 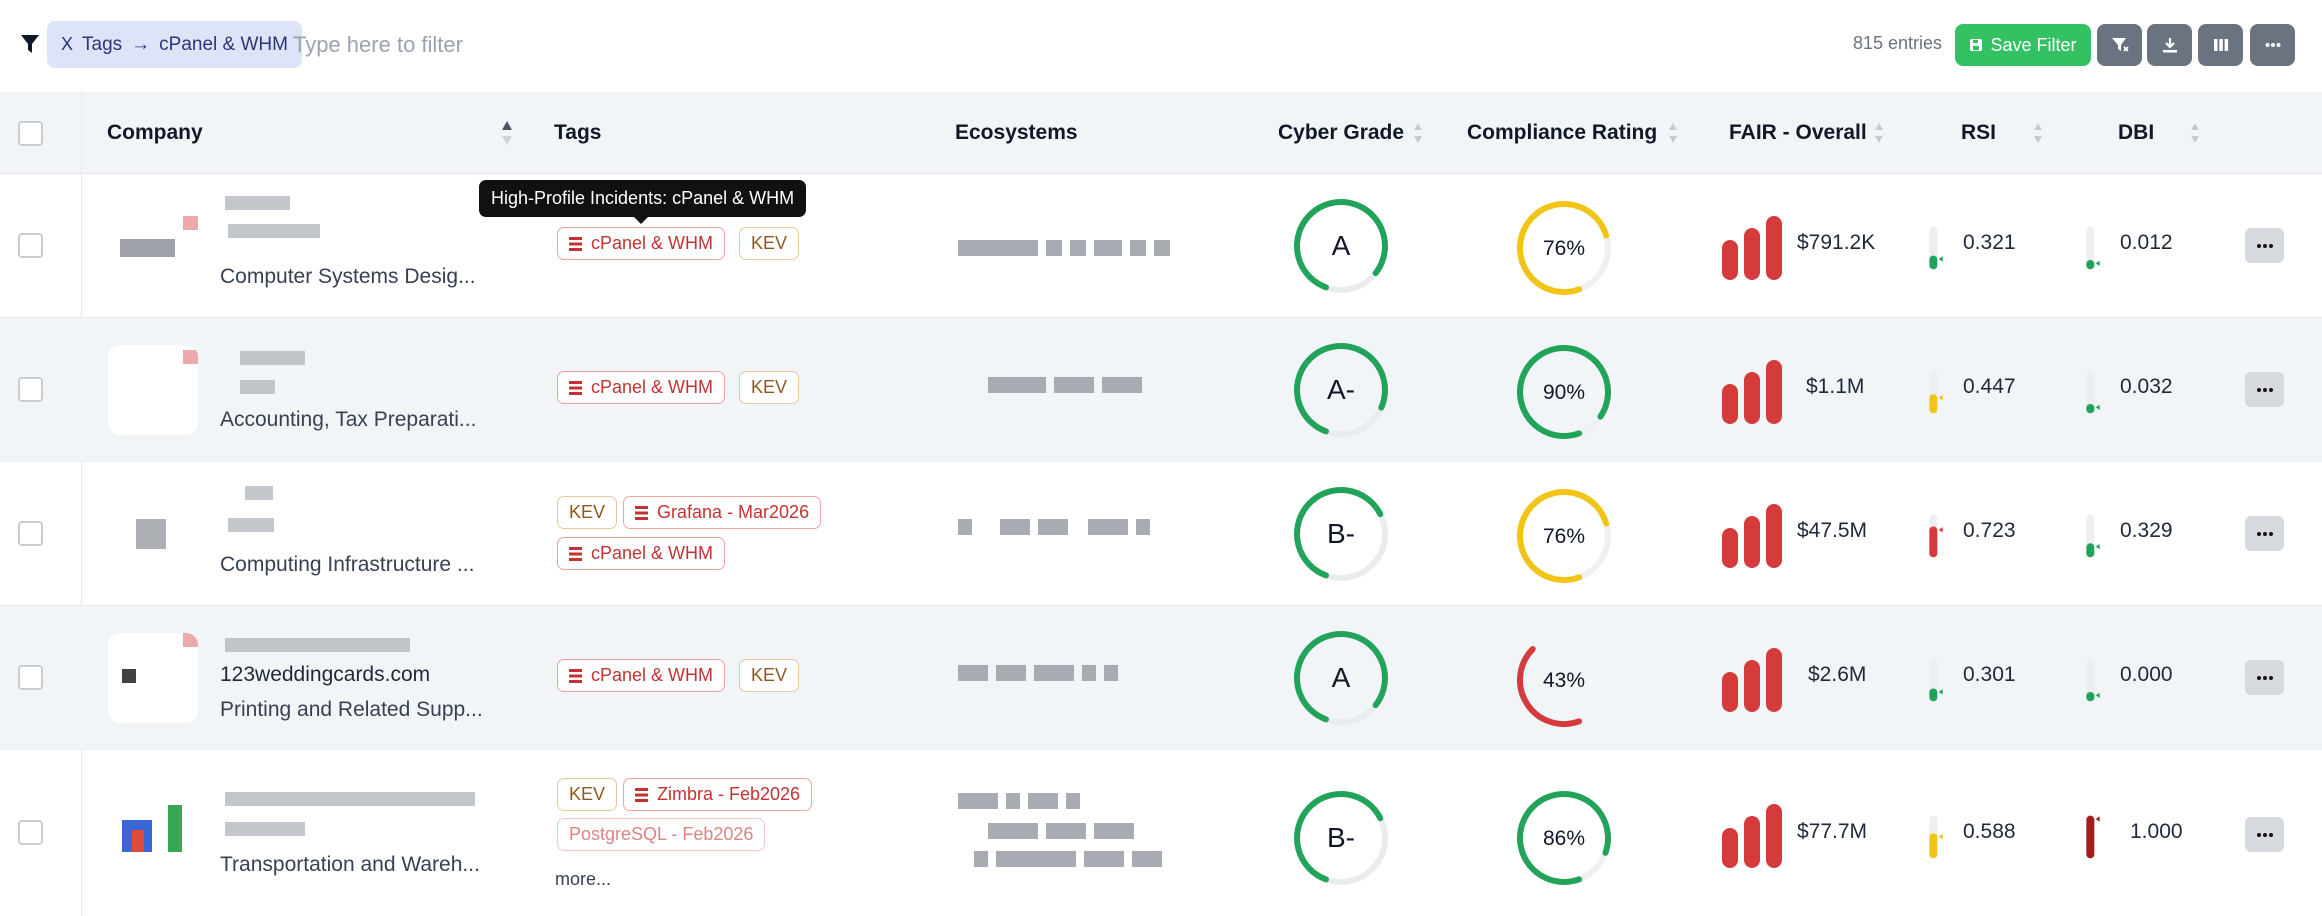 What do you see at coordinates (2119, 45) in the screenshot?
I see `clear-filter-button` at bounding box center [2119, 45].